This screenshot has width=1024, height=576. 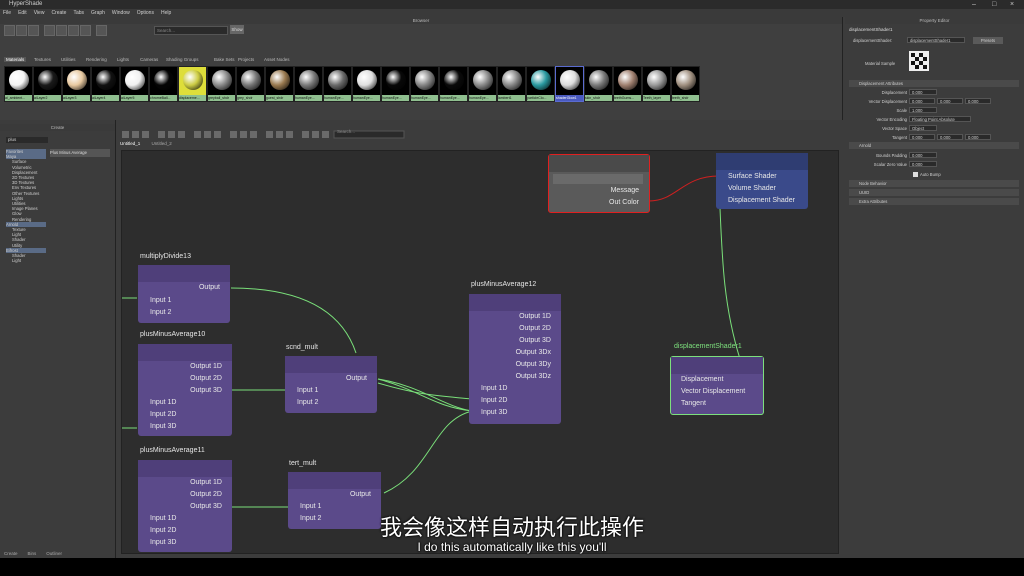 What do you see at coordinates (78, 13) in the screenshot?
I see `menu-item: Tabs` at bounding box center [78, 13].